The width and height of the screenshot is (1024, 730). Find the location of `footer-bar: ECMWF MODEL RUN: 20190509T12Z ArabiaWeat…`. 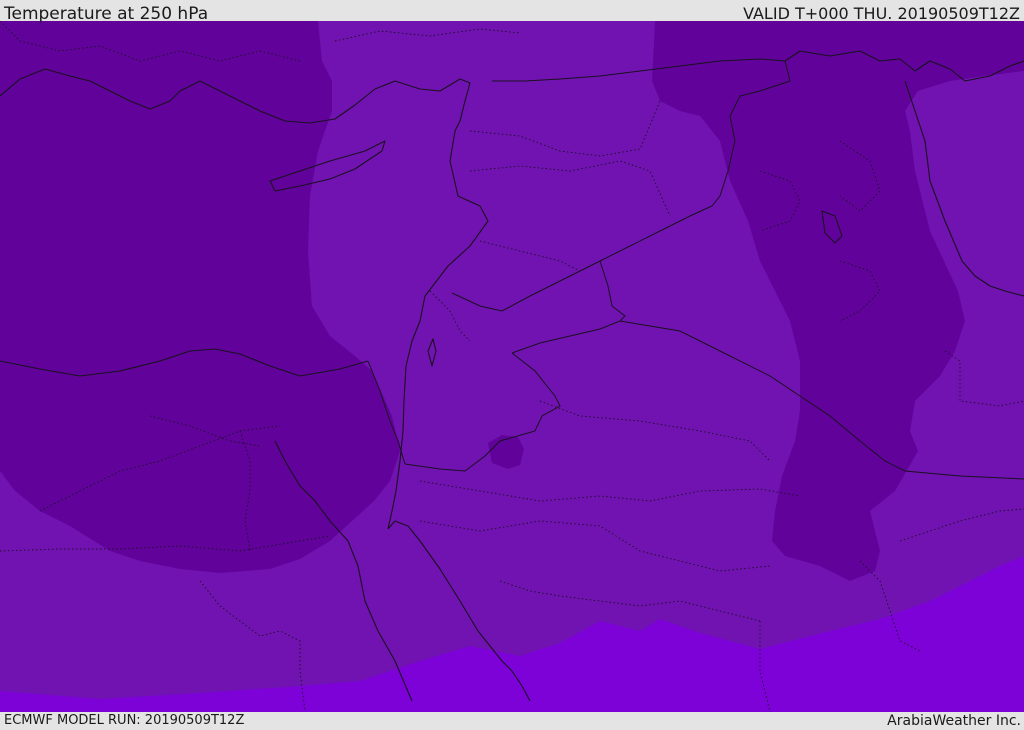

footer-bar: ECMWF MODEL RUN: 20190509T12Z ArabiaWeat… is located at coordinates (512, 720).